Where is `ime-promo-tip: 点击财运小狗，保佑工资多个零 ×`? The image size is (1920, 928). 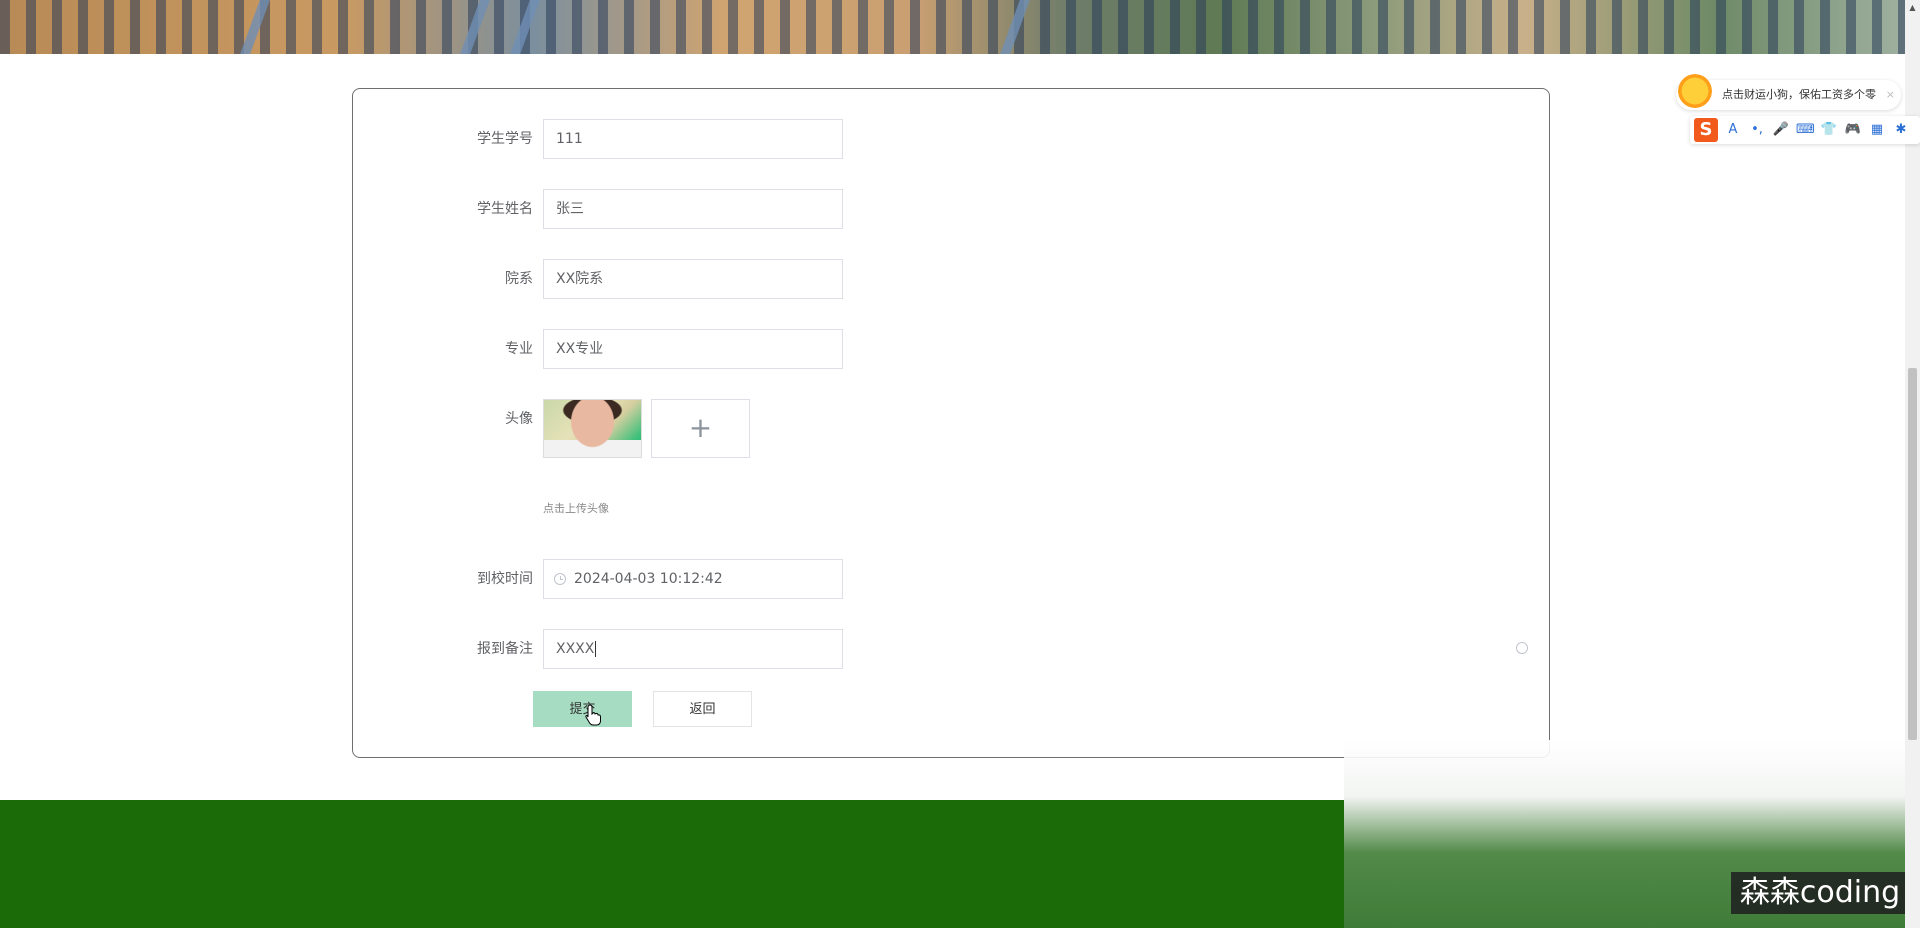 ime-promo-tip: 点击财运小狗，保佑工资多个零 × is located at coordinates (1788, 92).